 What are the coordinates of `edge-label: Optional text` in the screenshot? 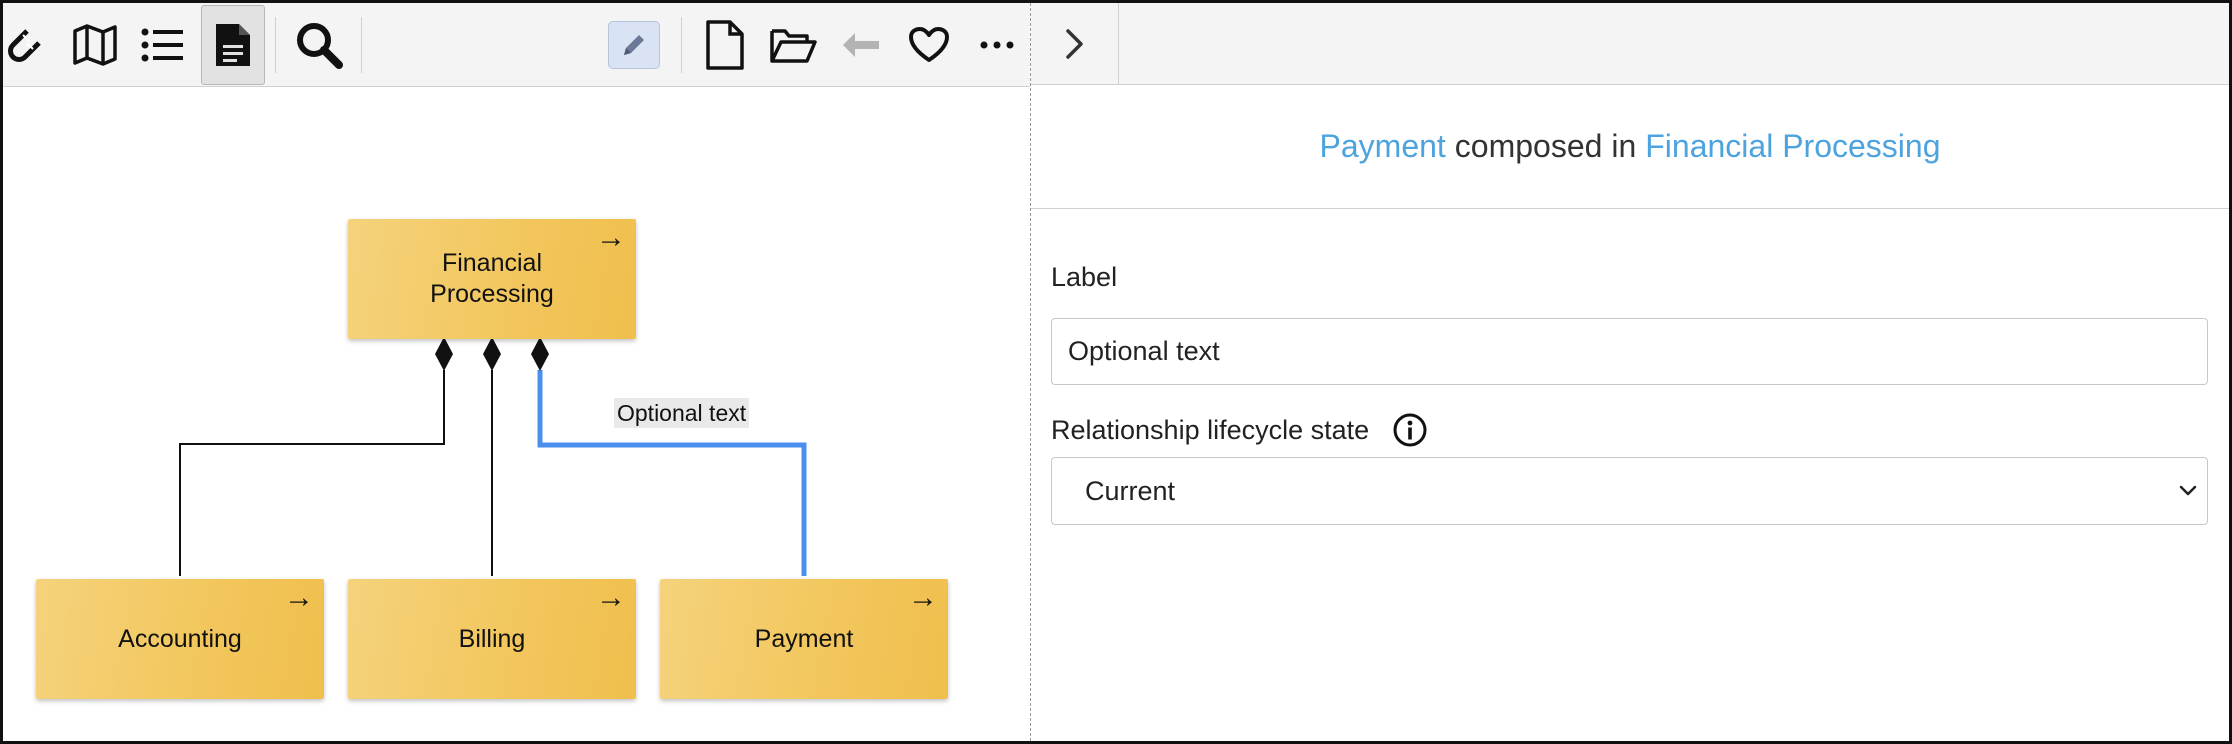 It's located at (682, 413).